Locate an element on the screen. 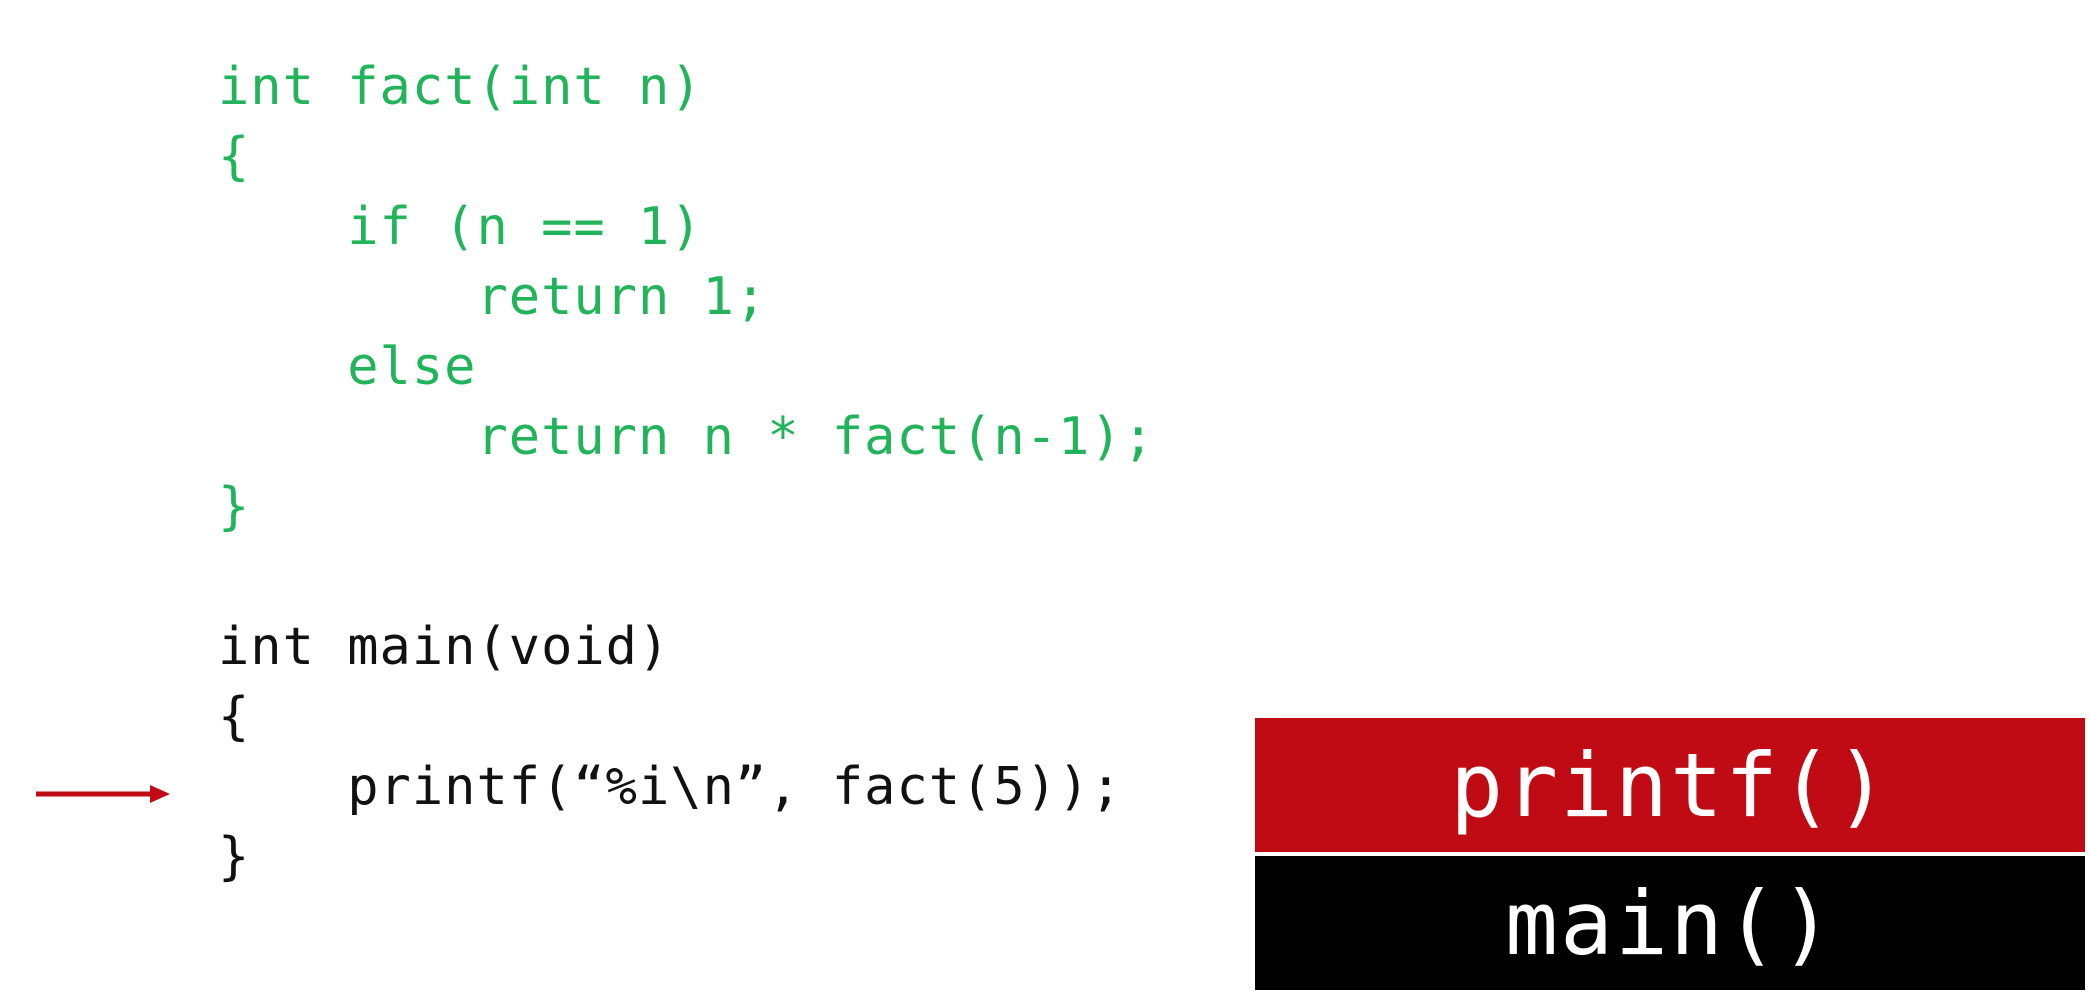  code-line-else: else is located at coordinates (347, 367).